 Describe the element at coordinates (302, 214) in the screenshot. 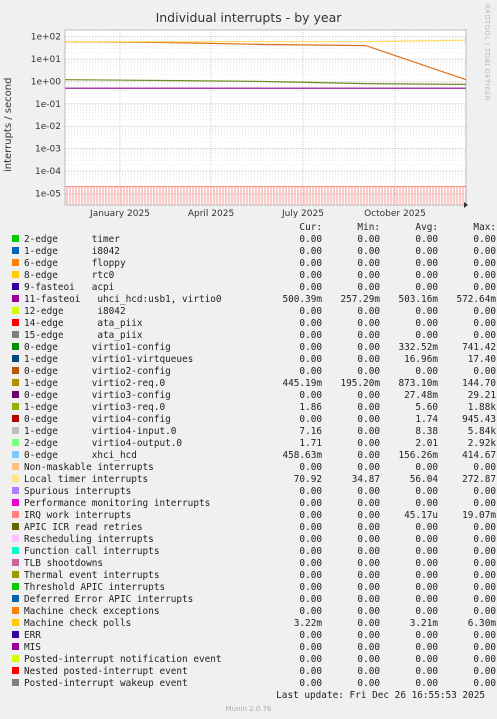

I see `x-tick-label: July 2025` at that location.